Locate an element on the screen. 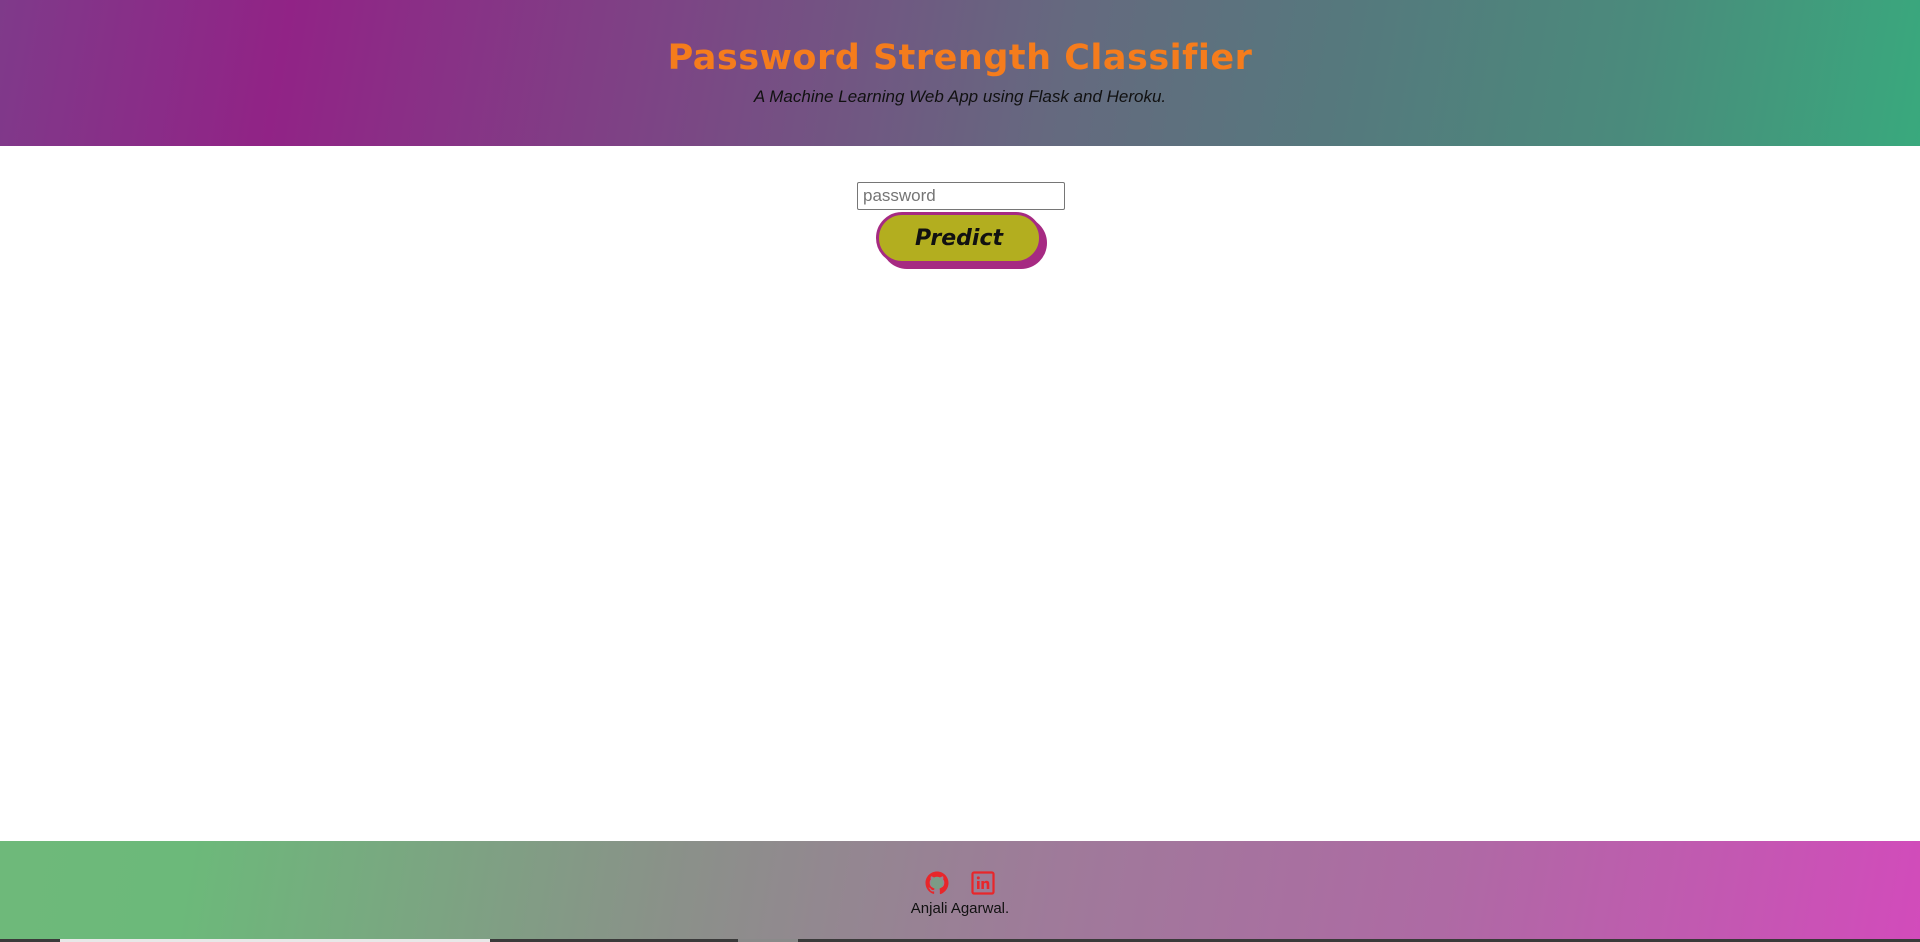 The width and height of the screenshot is (1920, 942). page-title: Password Strength Classifier is located at coordinates (960, 58).